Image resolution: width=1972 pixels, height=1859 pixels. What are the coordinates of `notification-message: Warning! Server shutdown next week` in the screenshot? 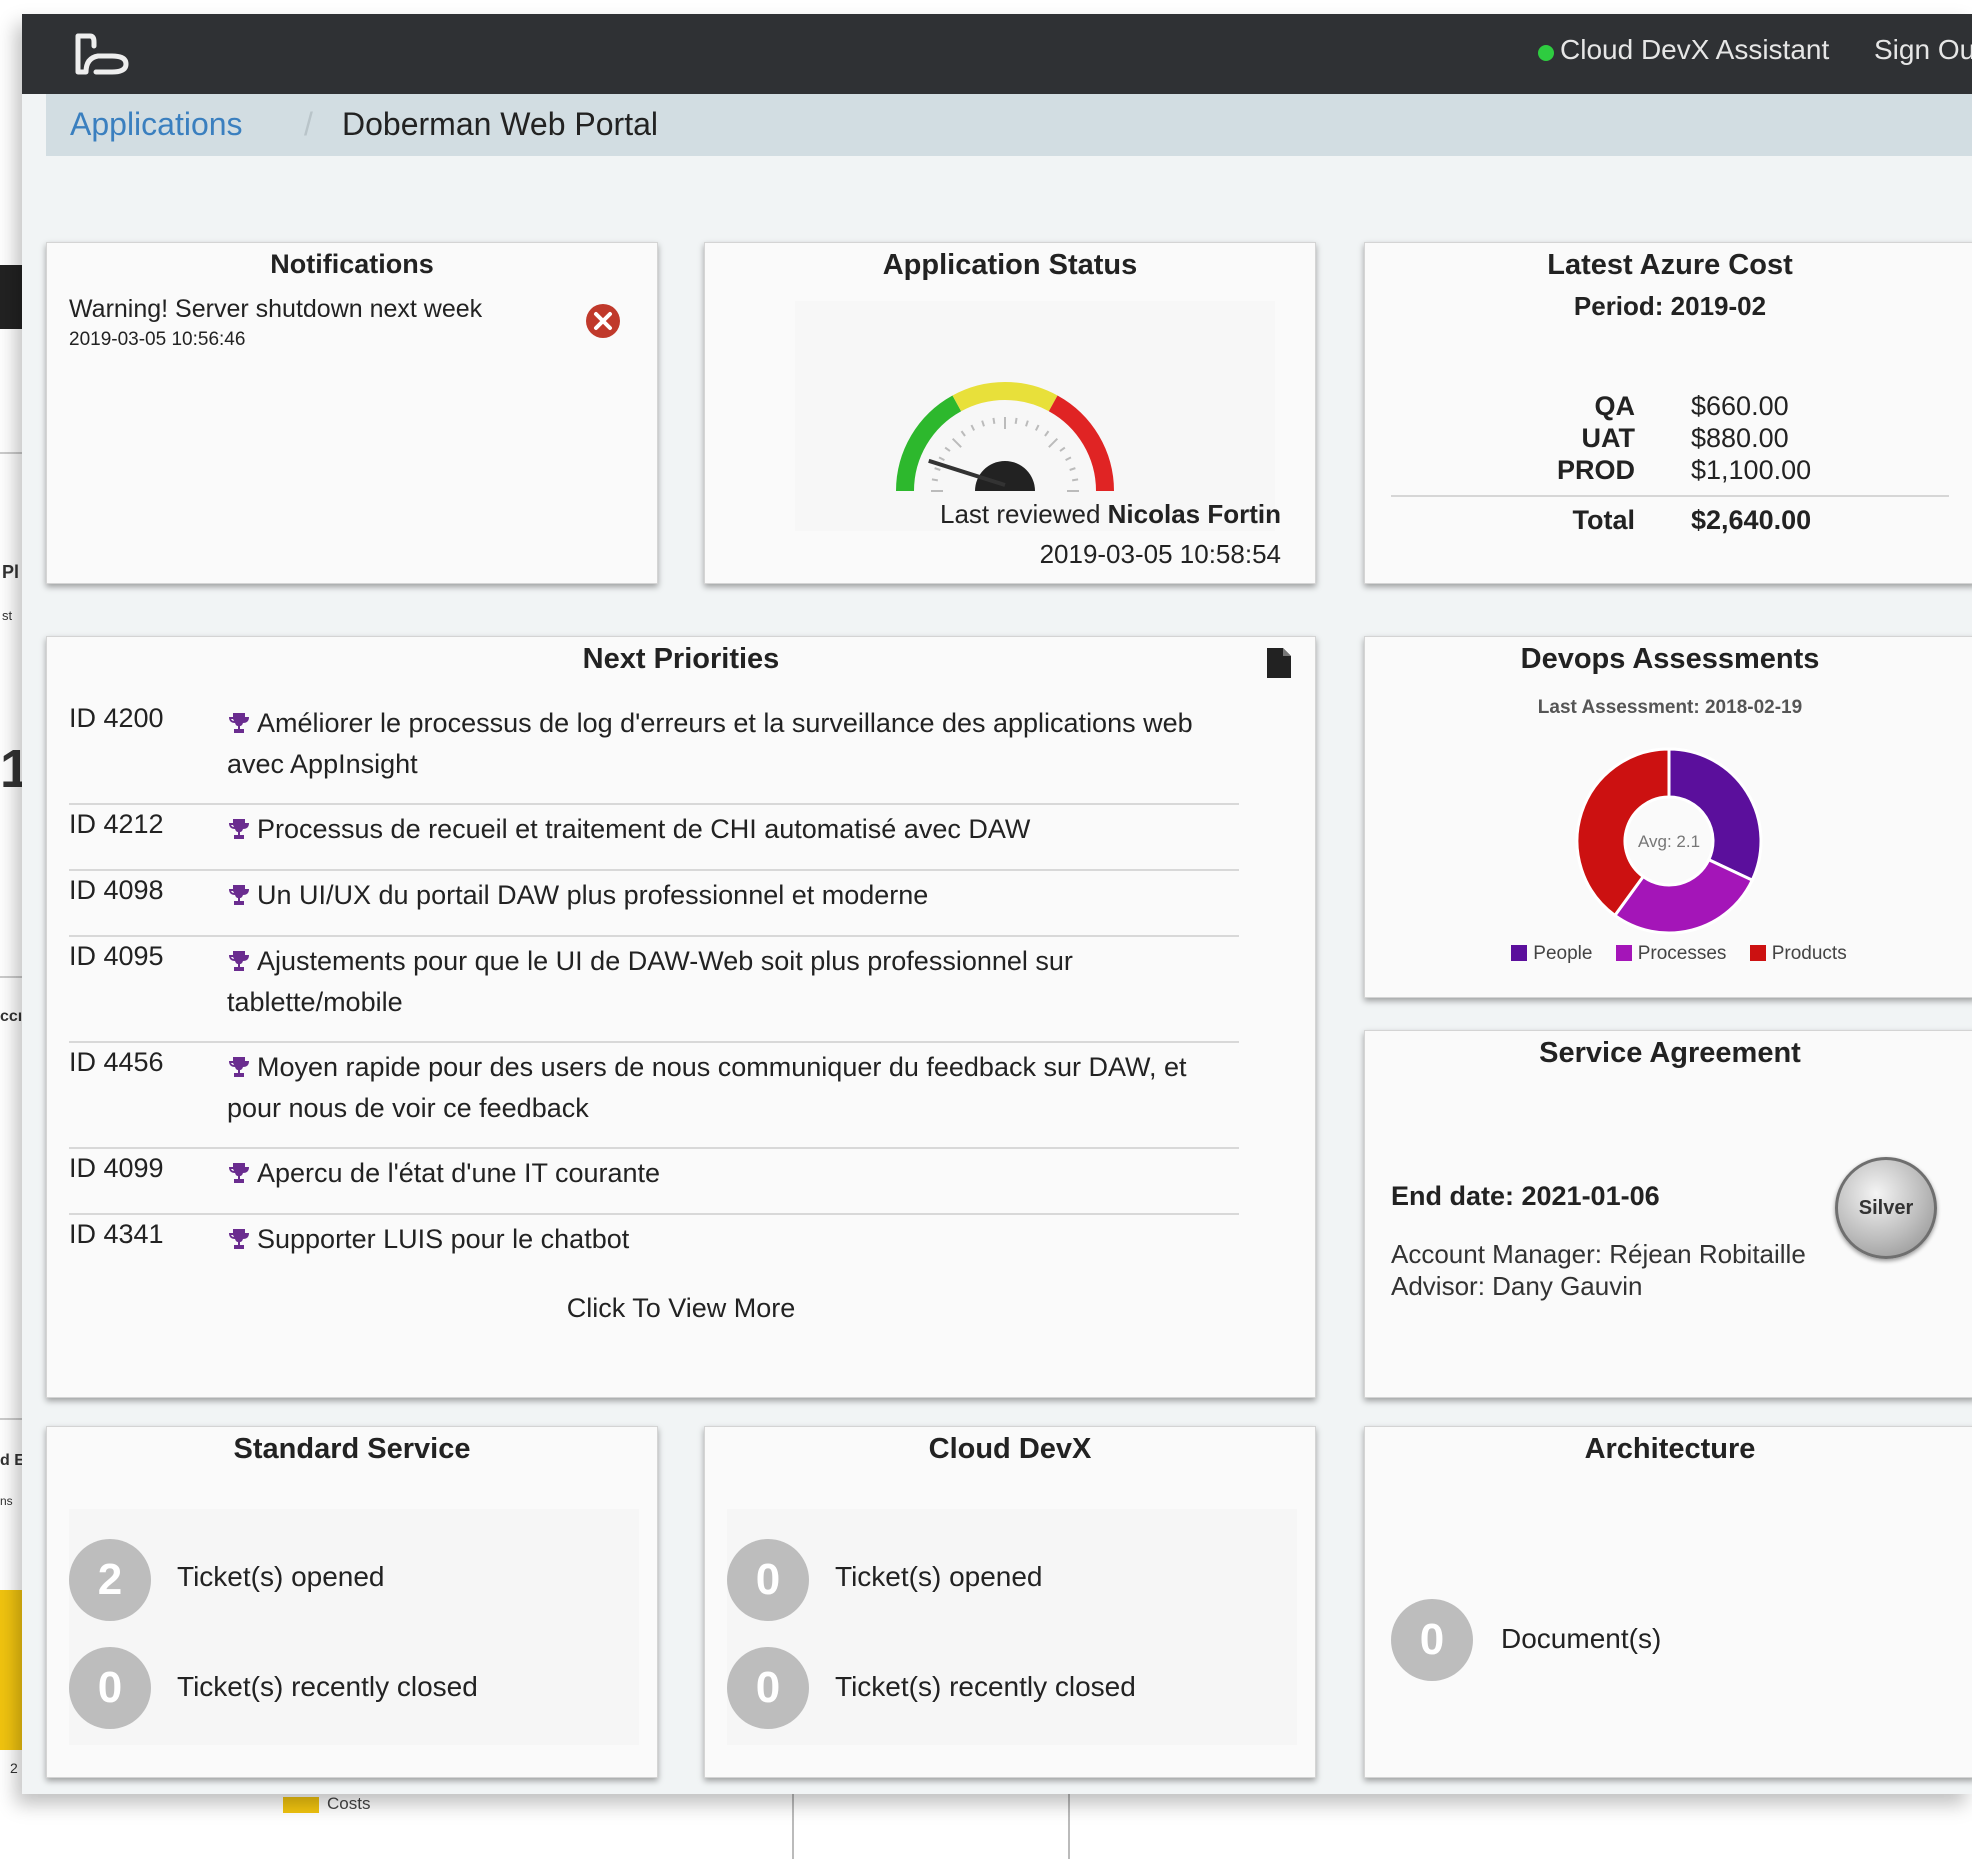 It's located at (276, 309).